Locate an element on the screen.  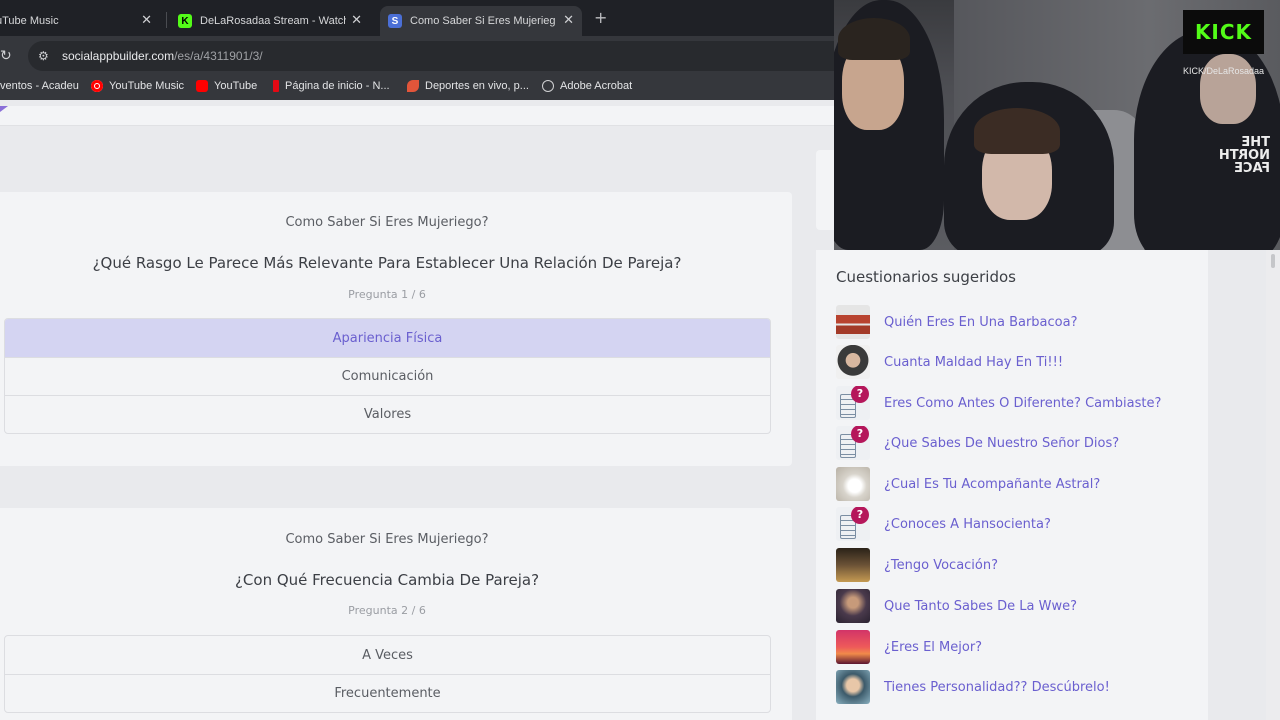
answer-option: Valores is located at coordinates (387, 414).